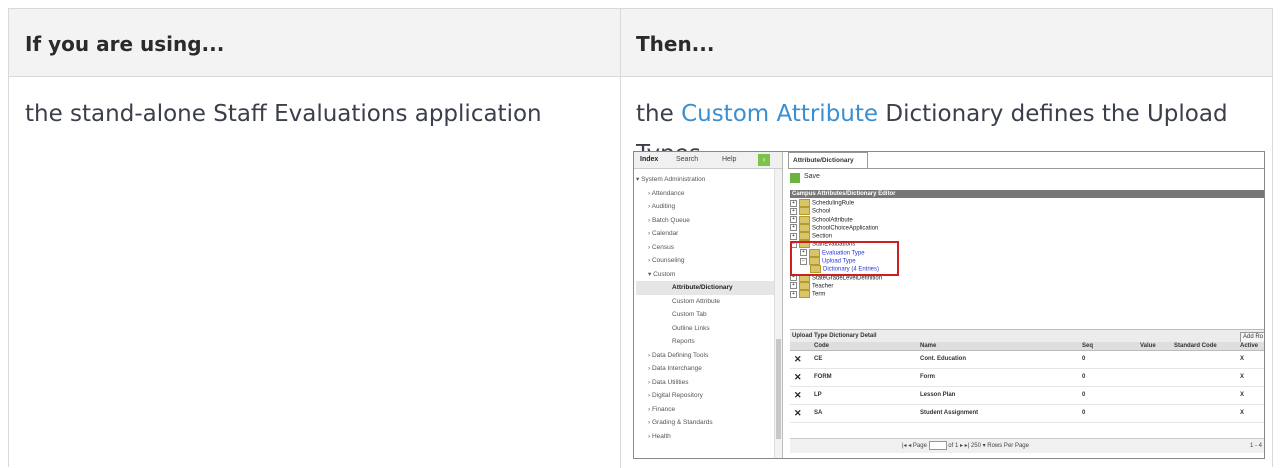 This screenshot has width=1281, height=468. I want to click on custom-attribute-link: Custom Attribute, so click(779, 114).